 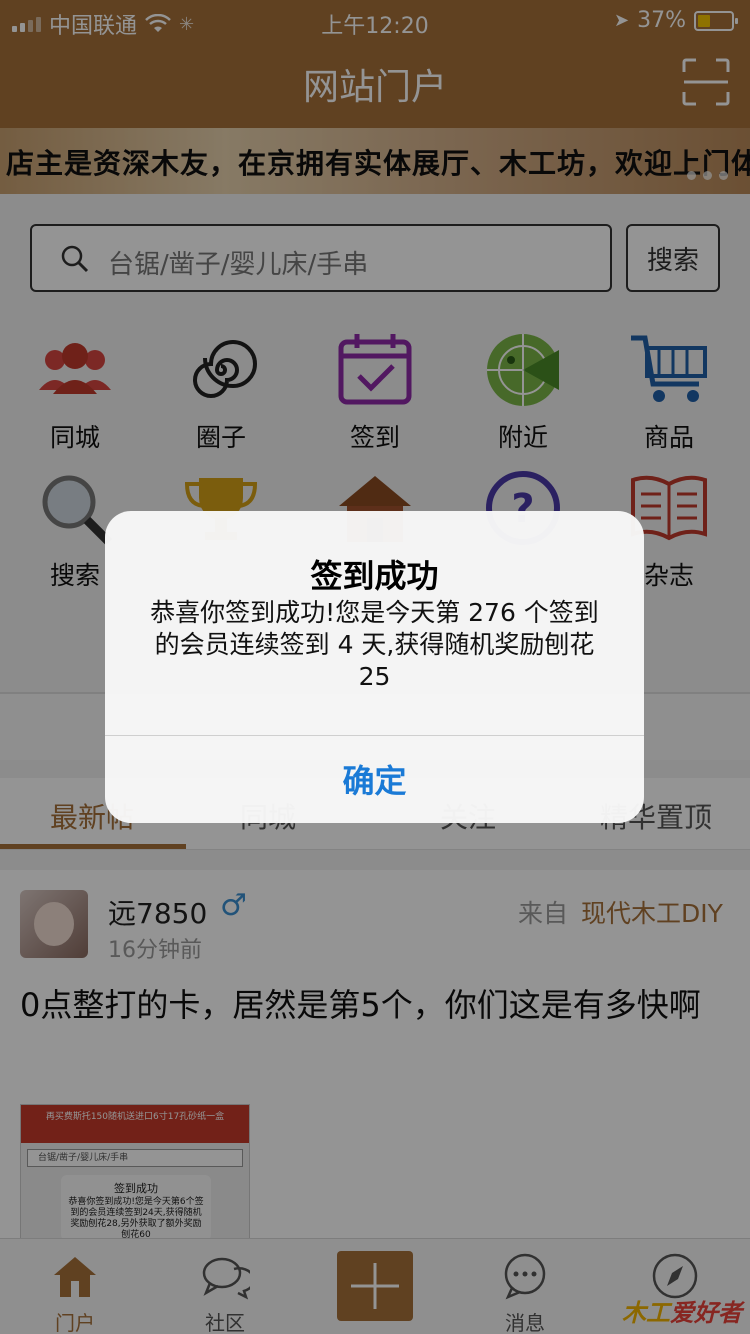 I want to click on dialog-title: 签到成功, so click(x=374, y=576).